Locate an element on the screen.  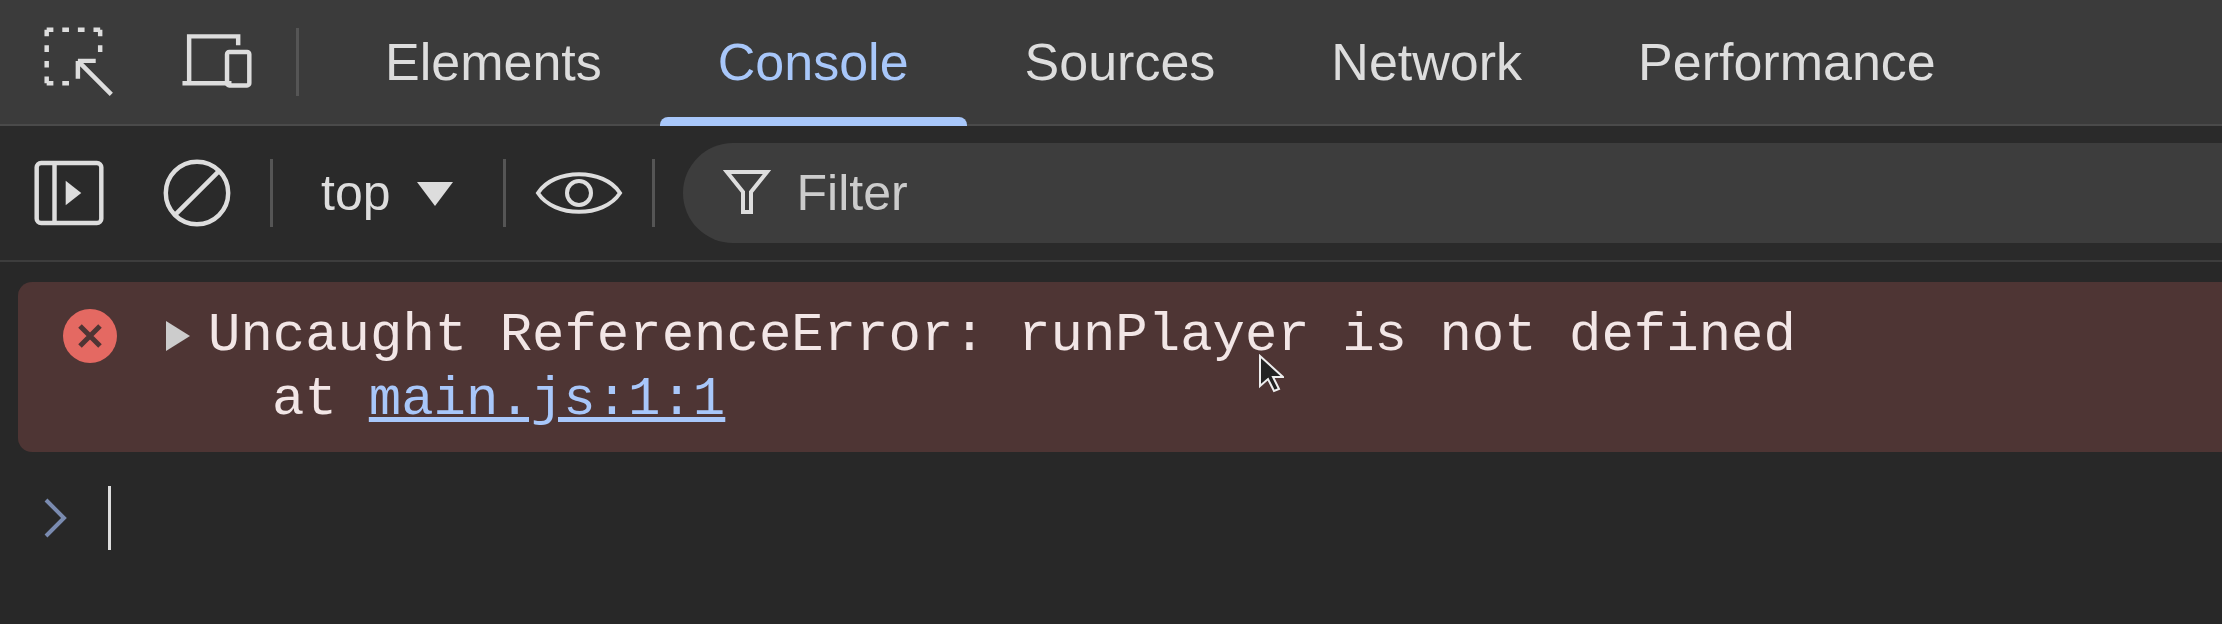
panel-tab: Console is located at coordinates (813, 62).